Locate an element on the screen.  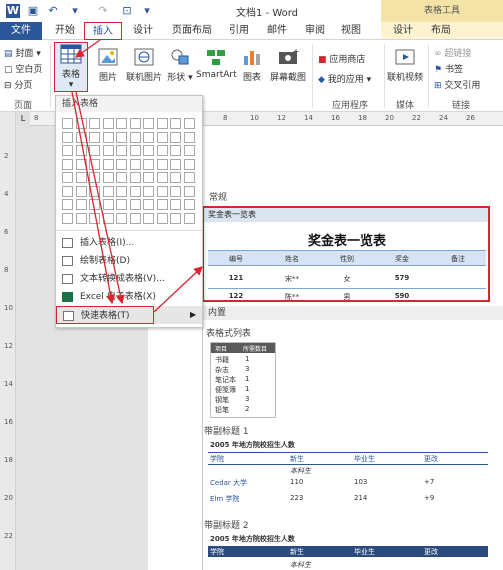
tab-design: 设计 is located at coordinates (143, 31).